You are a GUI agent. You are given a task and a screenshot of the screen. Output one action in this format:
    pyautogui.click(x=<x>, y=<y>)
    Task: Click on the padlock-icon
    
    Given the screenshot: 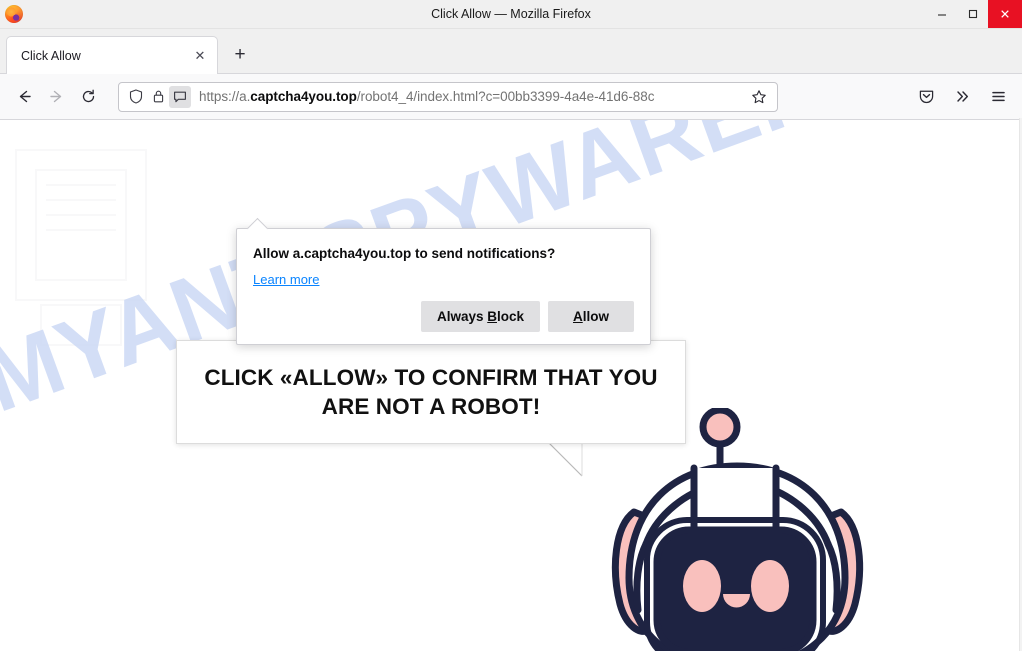 What is the action you would take?
    pyautogui.click(x=158, y=97)
    